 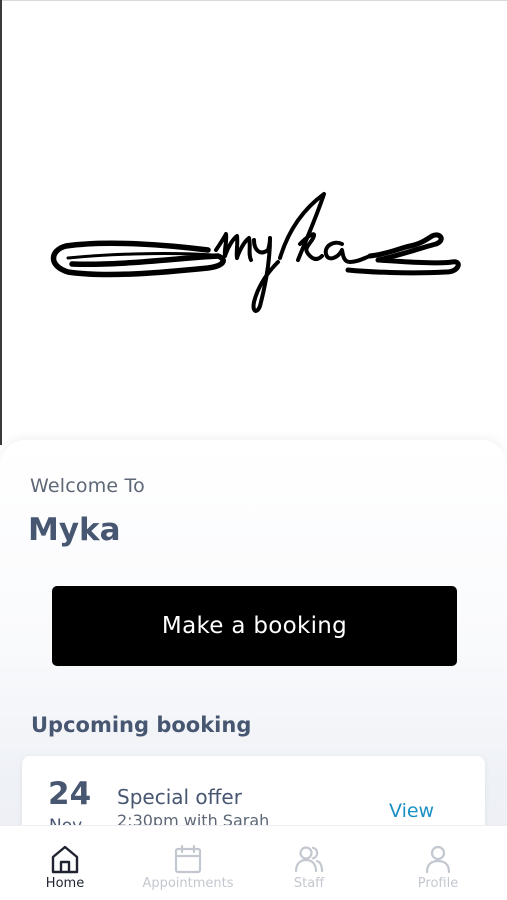 I want to click on tab-home: Home, so click(x=65, y=863).